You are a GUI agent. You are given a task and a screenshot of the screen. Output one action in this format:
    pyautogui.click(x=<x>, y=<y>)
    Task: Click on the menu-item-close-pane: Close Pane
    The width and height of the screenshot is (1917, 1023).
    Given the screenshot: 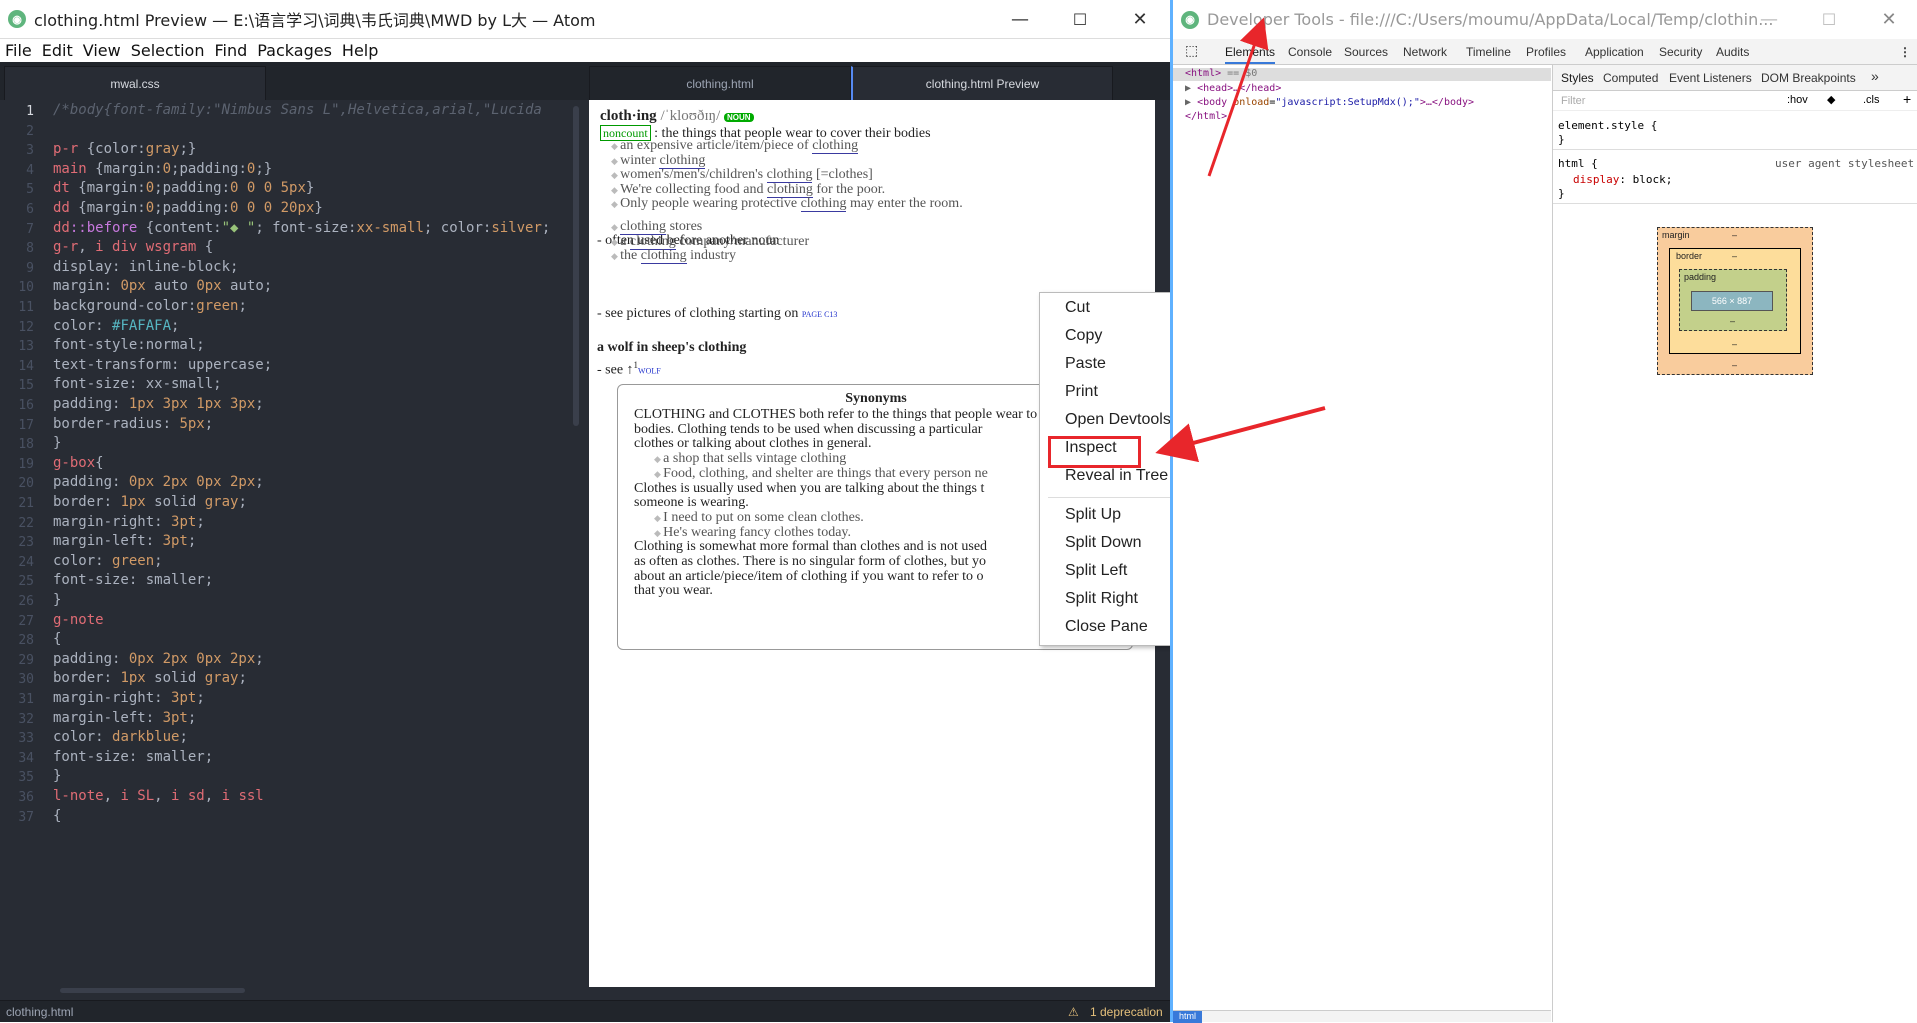 What is the action you would take?
    pyautogui.click(x=1106, y=627)
    